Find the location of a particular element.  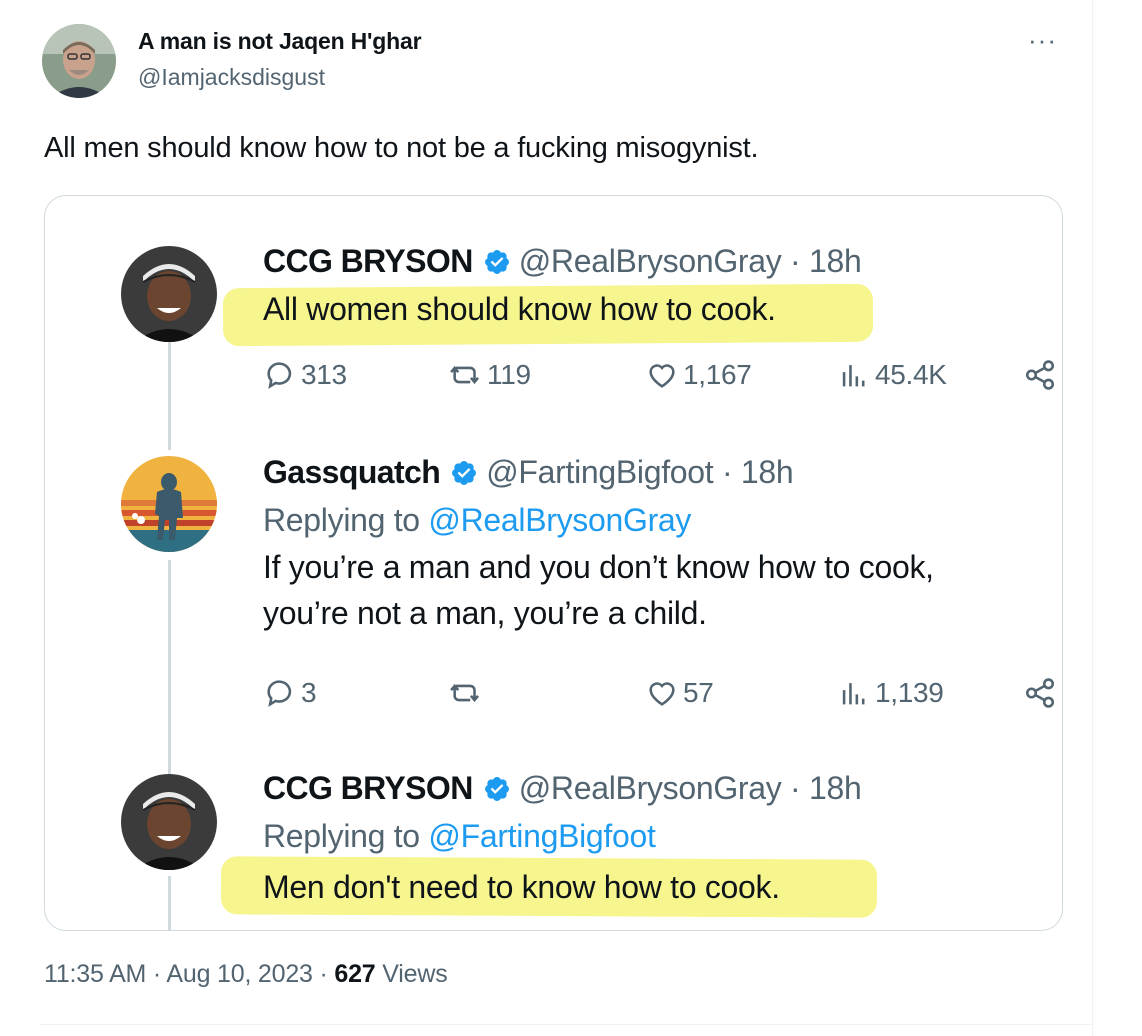

reply-count: 313 is located at coordinates (324, 374).